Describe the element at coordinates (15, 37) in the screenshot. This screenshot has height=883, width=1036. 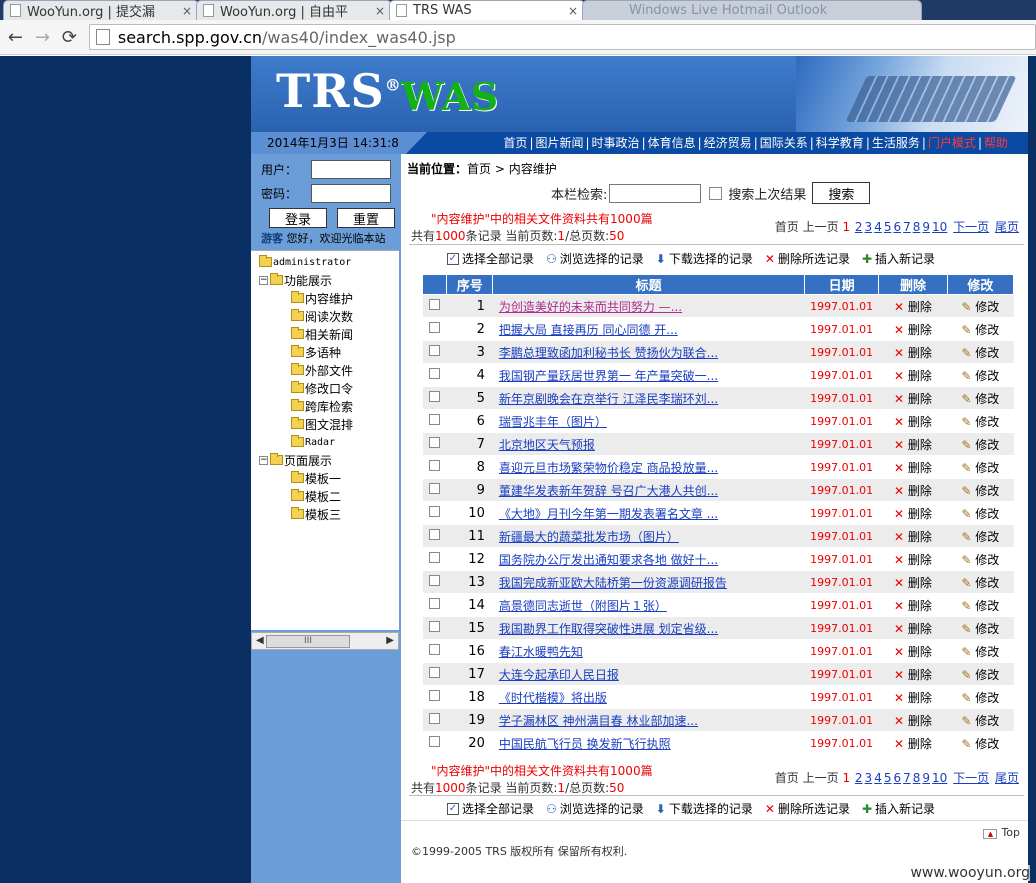
I see `back-icon: ←` at that location.